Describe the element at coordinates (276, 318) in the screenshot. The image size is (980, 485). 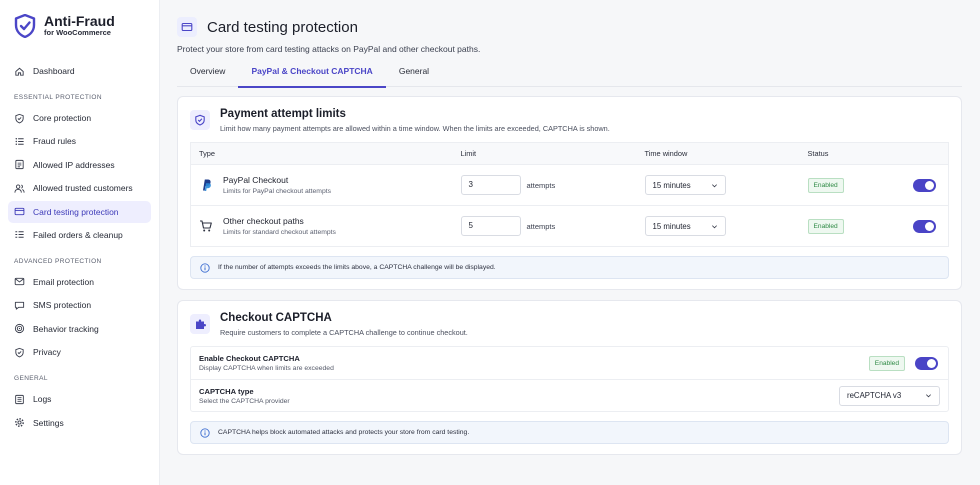
I see `card-title: Checkout CAPTCHA` at that location.